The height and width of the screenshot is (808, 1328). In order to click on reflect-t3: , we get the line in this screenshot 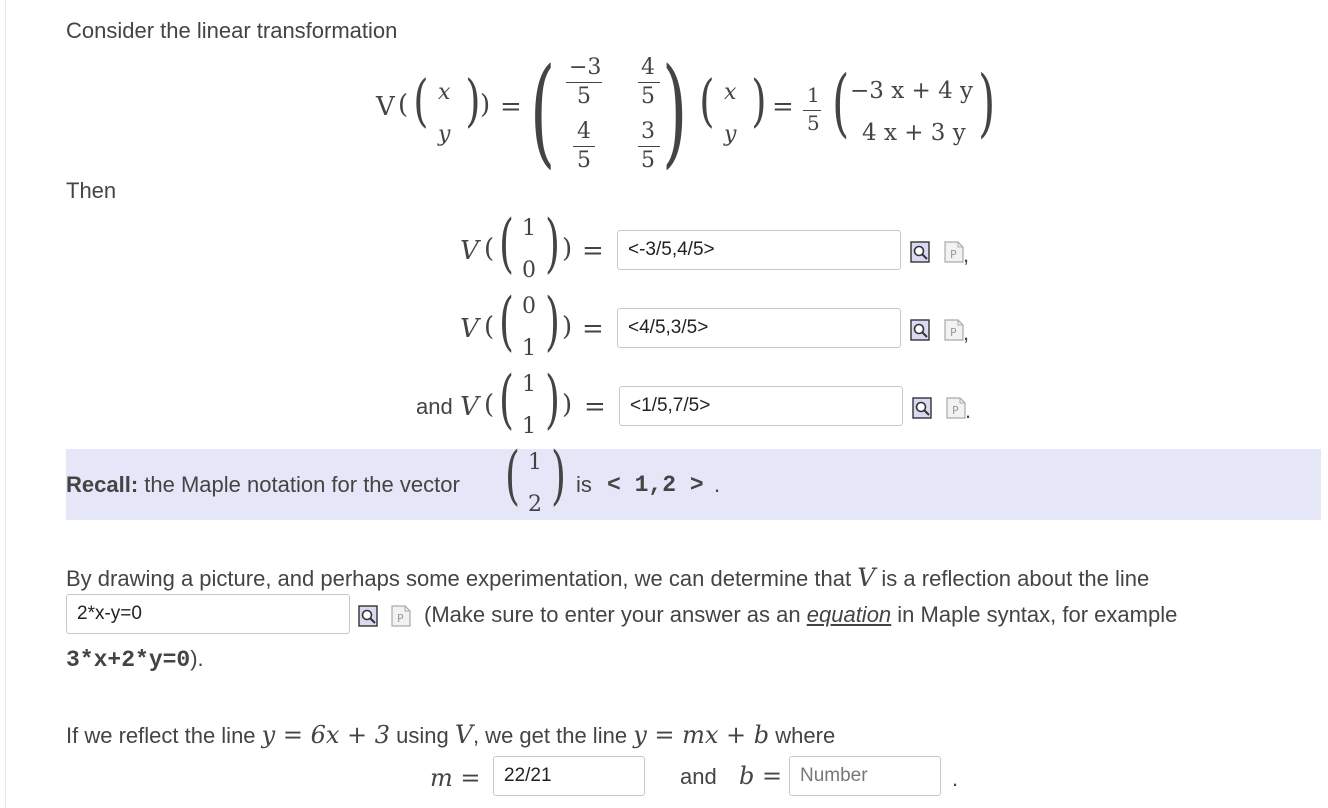, I will do `click(550, 735)`.